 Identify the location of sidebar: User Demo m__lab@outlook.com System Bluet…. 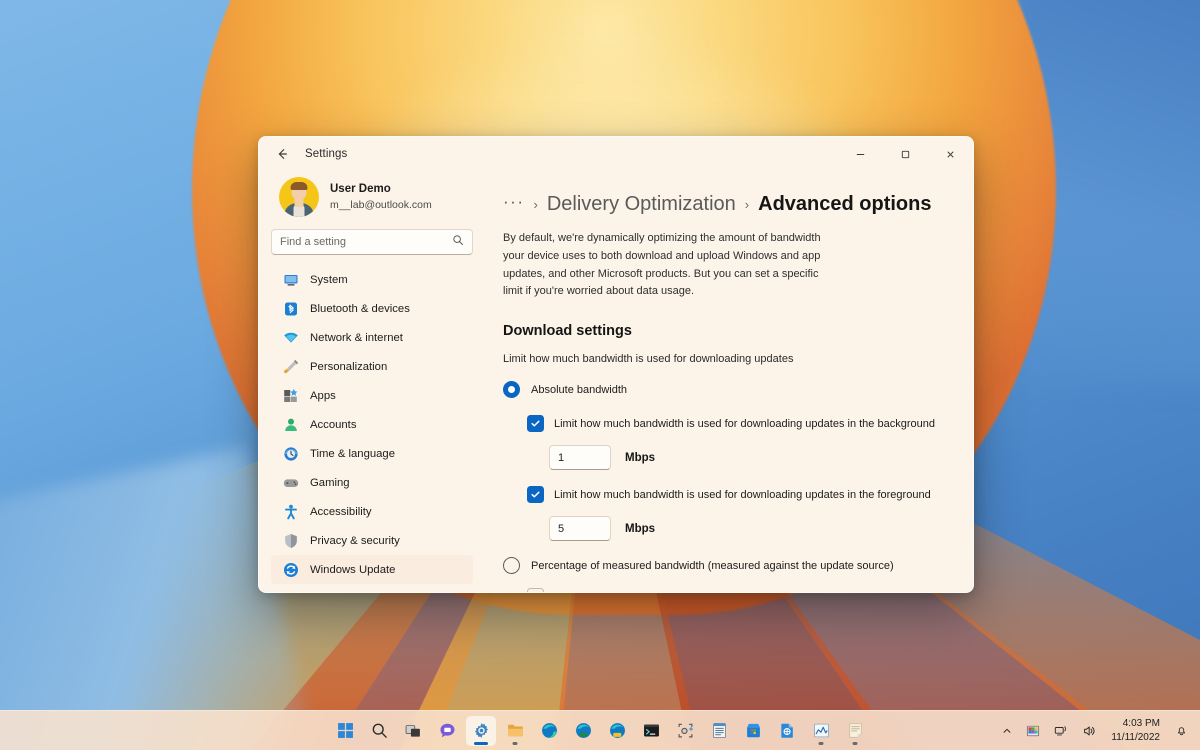
(370, 381).